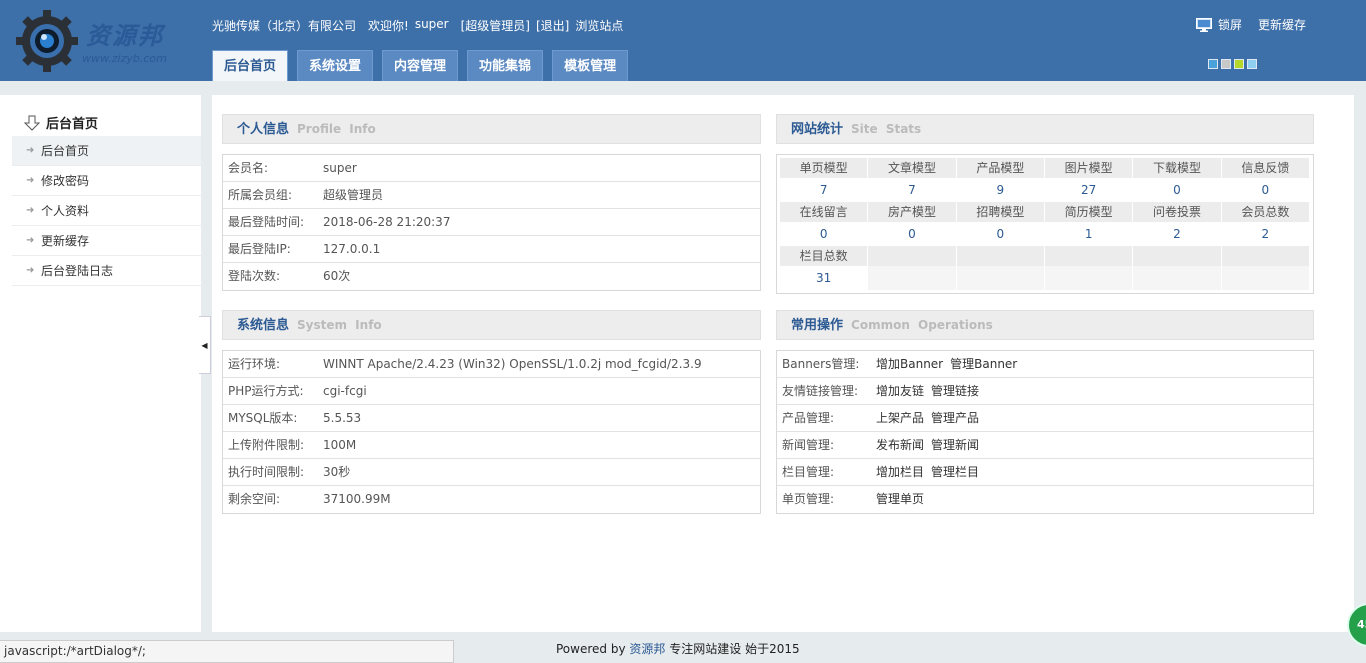 Image resolution: width=1366 pixels, height=663 pixels. Describe the element at coordinates (72, 124) in the screenshot. I see `sidebar-title-label: 后台首页` at that location.